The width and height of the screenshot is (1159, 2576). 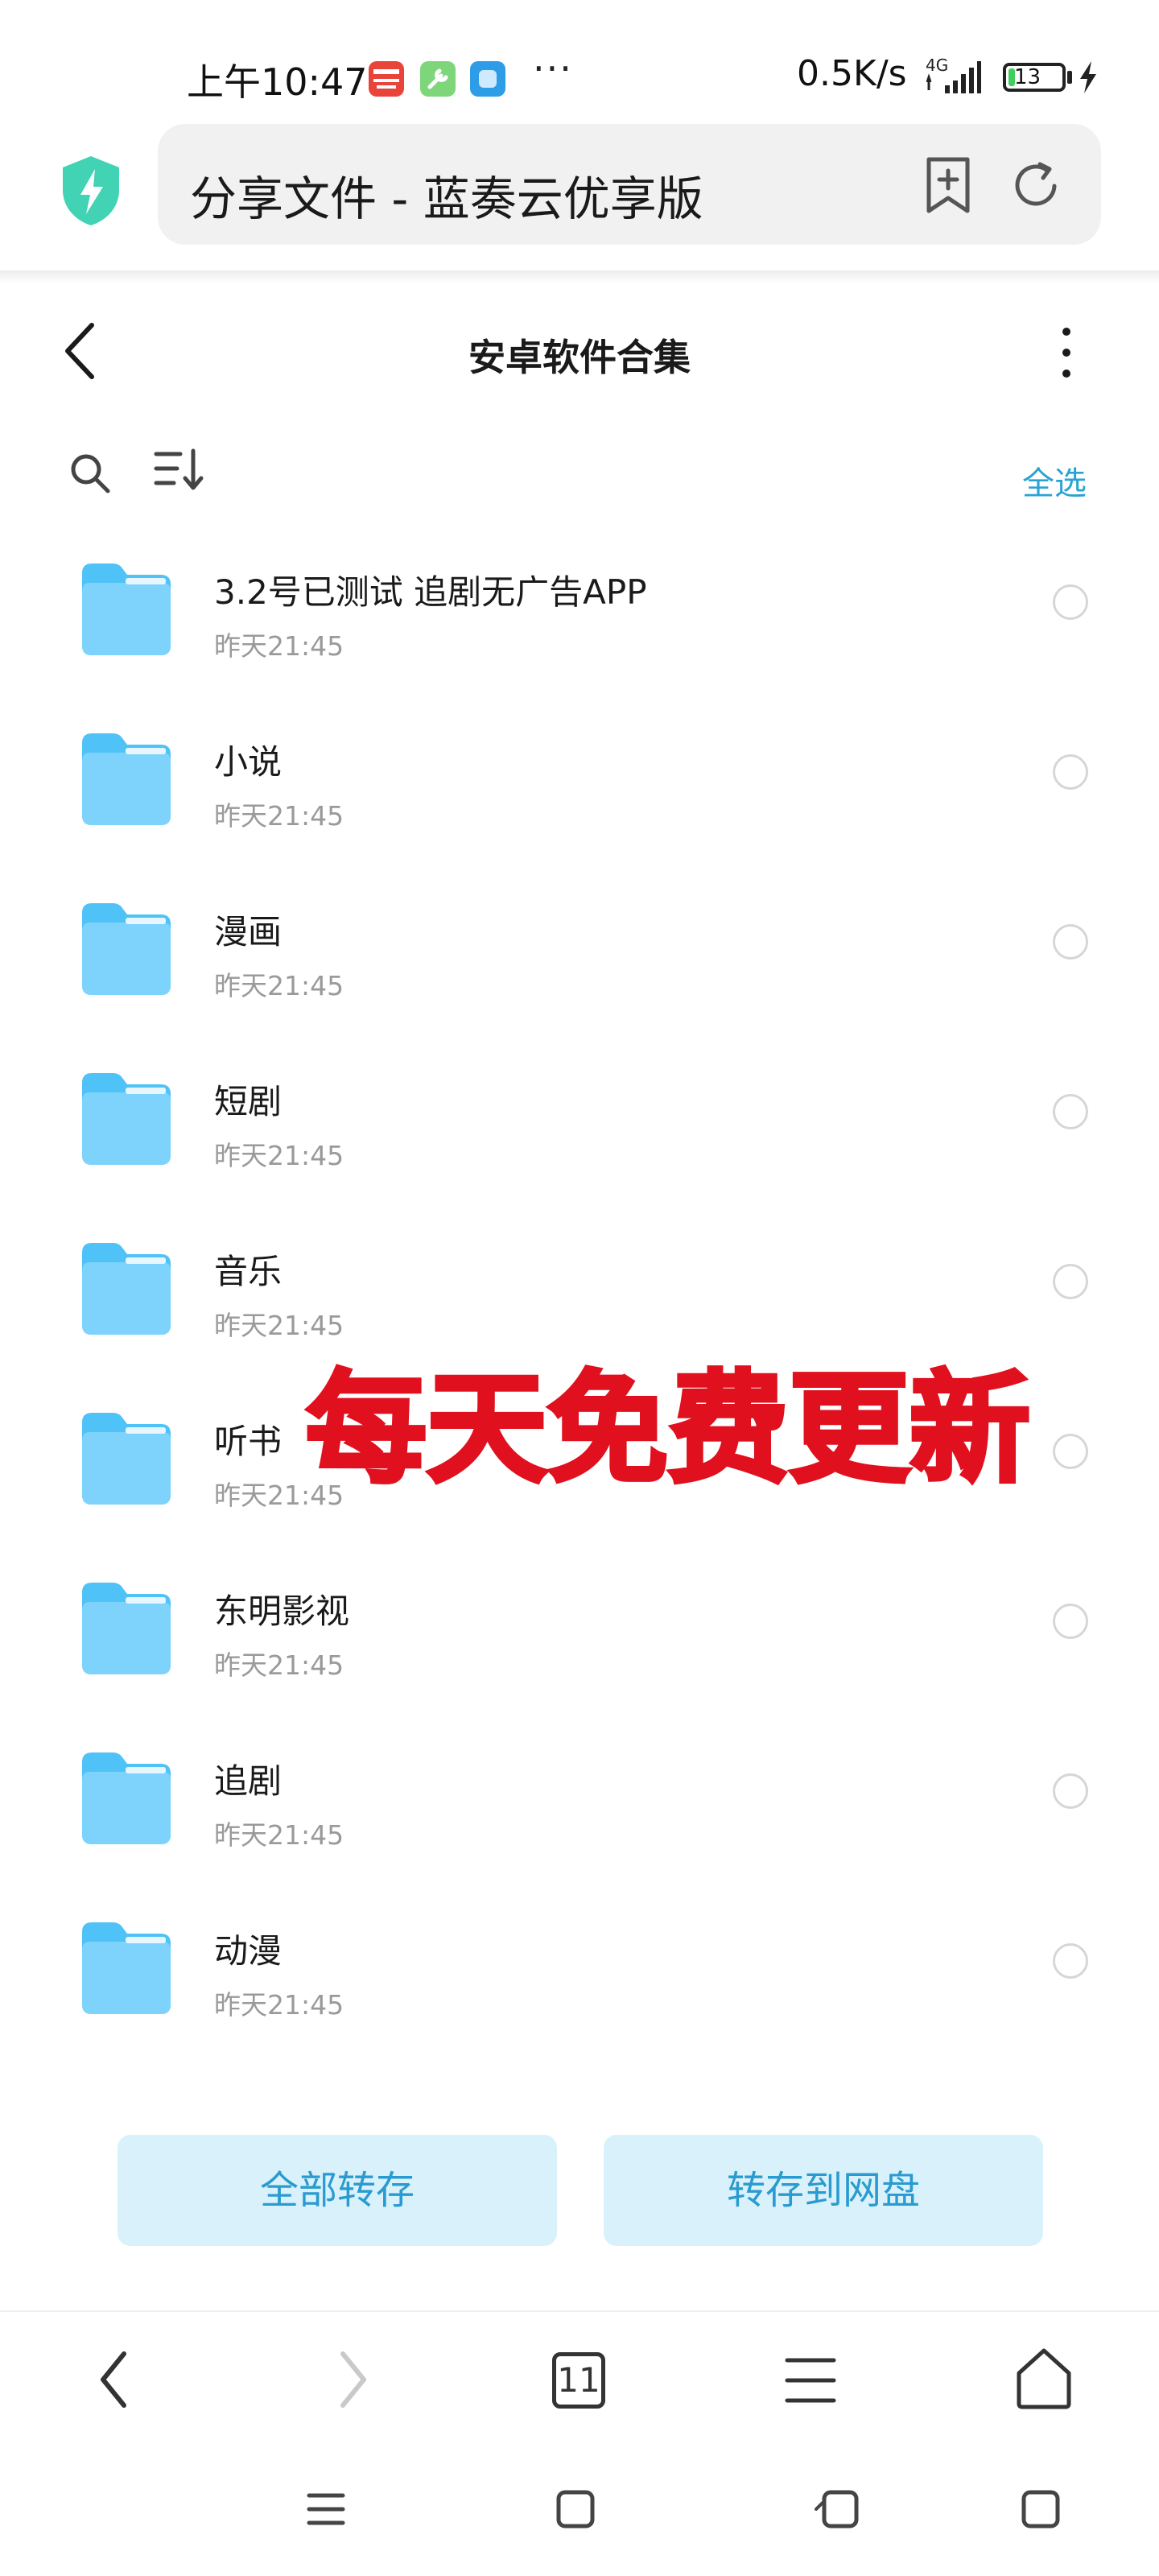 I want to click on network-type: 4G, so click(x=937, y=65).